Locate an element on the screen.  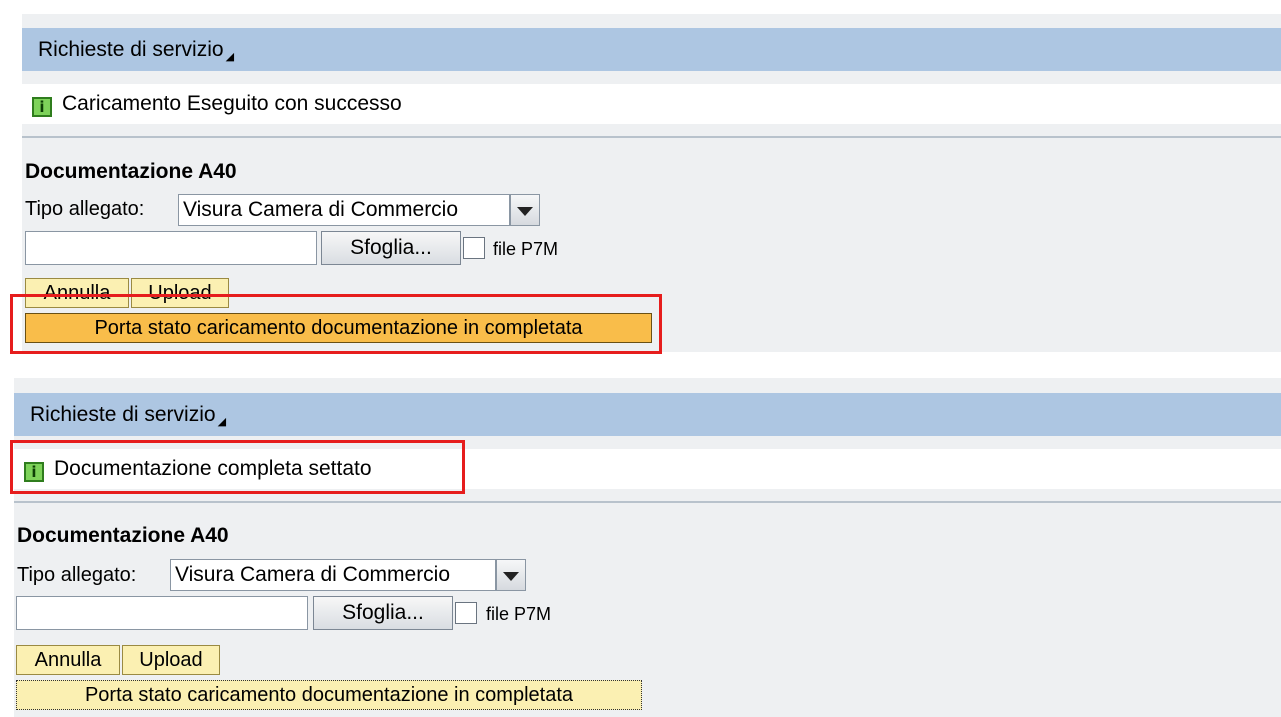
message-text: Caricamento Eseguito con successo is located at coordinates (232, 103).